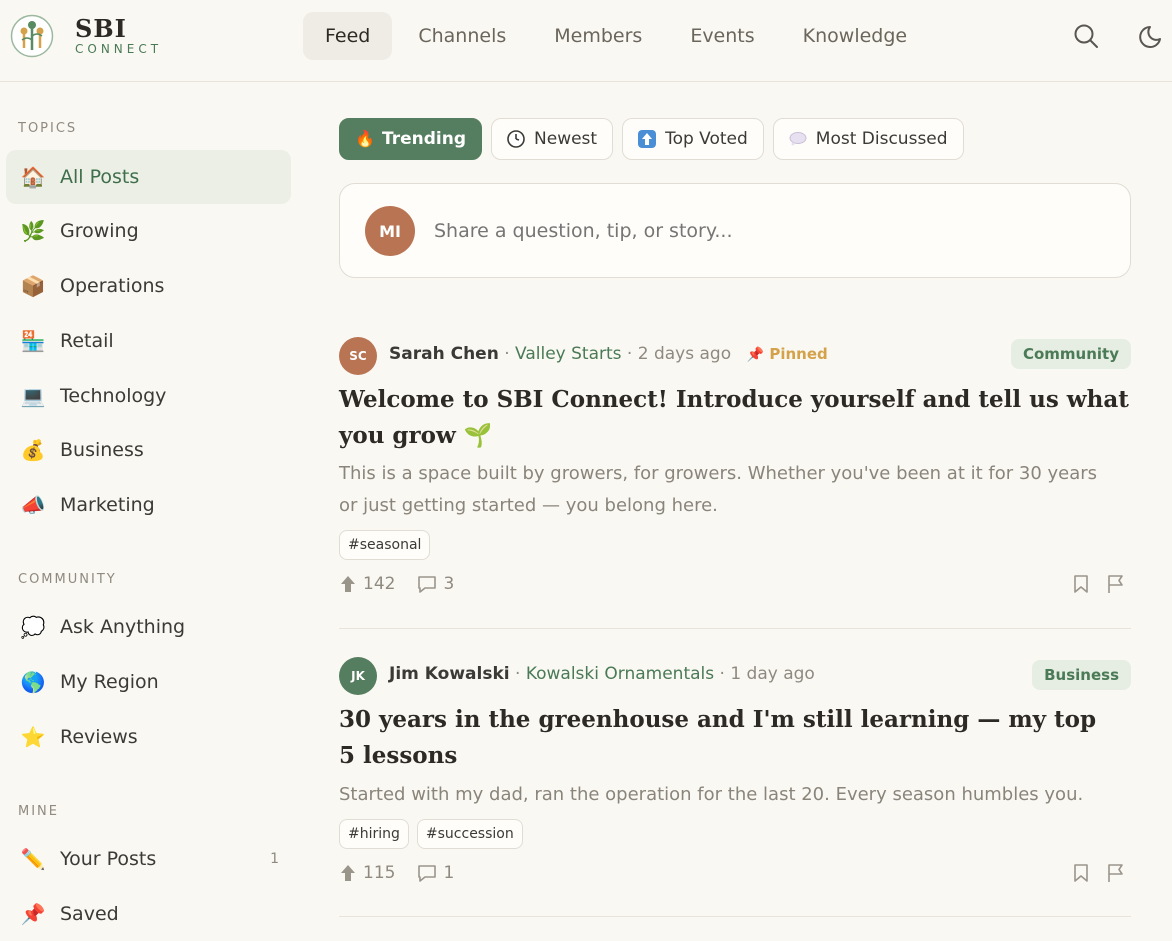  What do you see at coordinates (33, 450) in the screenshot?
I see `money-bag-icon: 💰` at bounding box center [33, 450].